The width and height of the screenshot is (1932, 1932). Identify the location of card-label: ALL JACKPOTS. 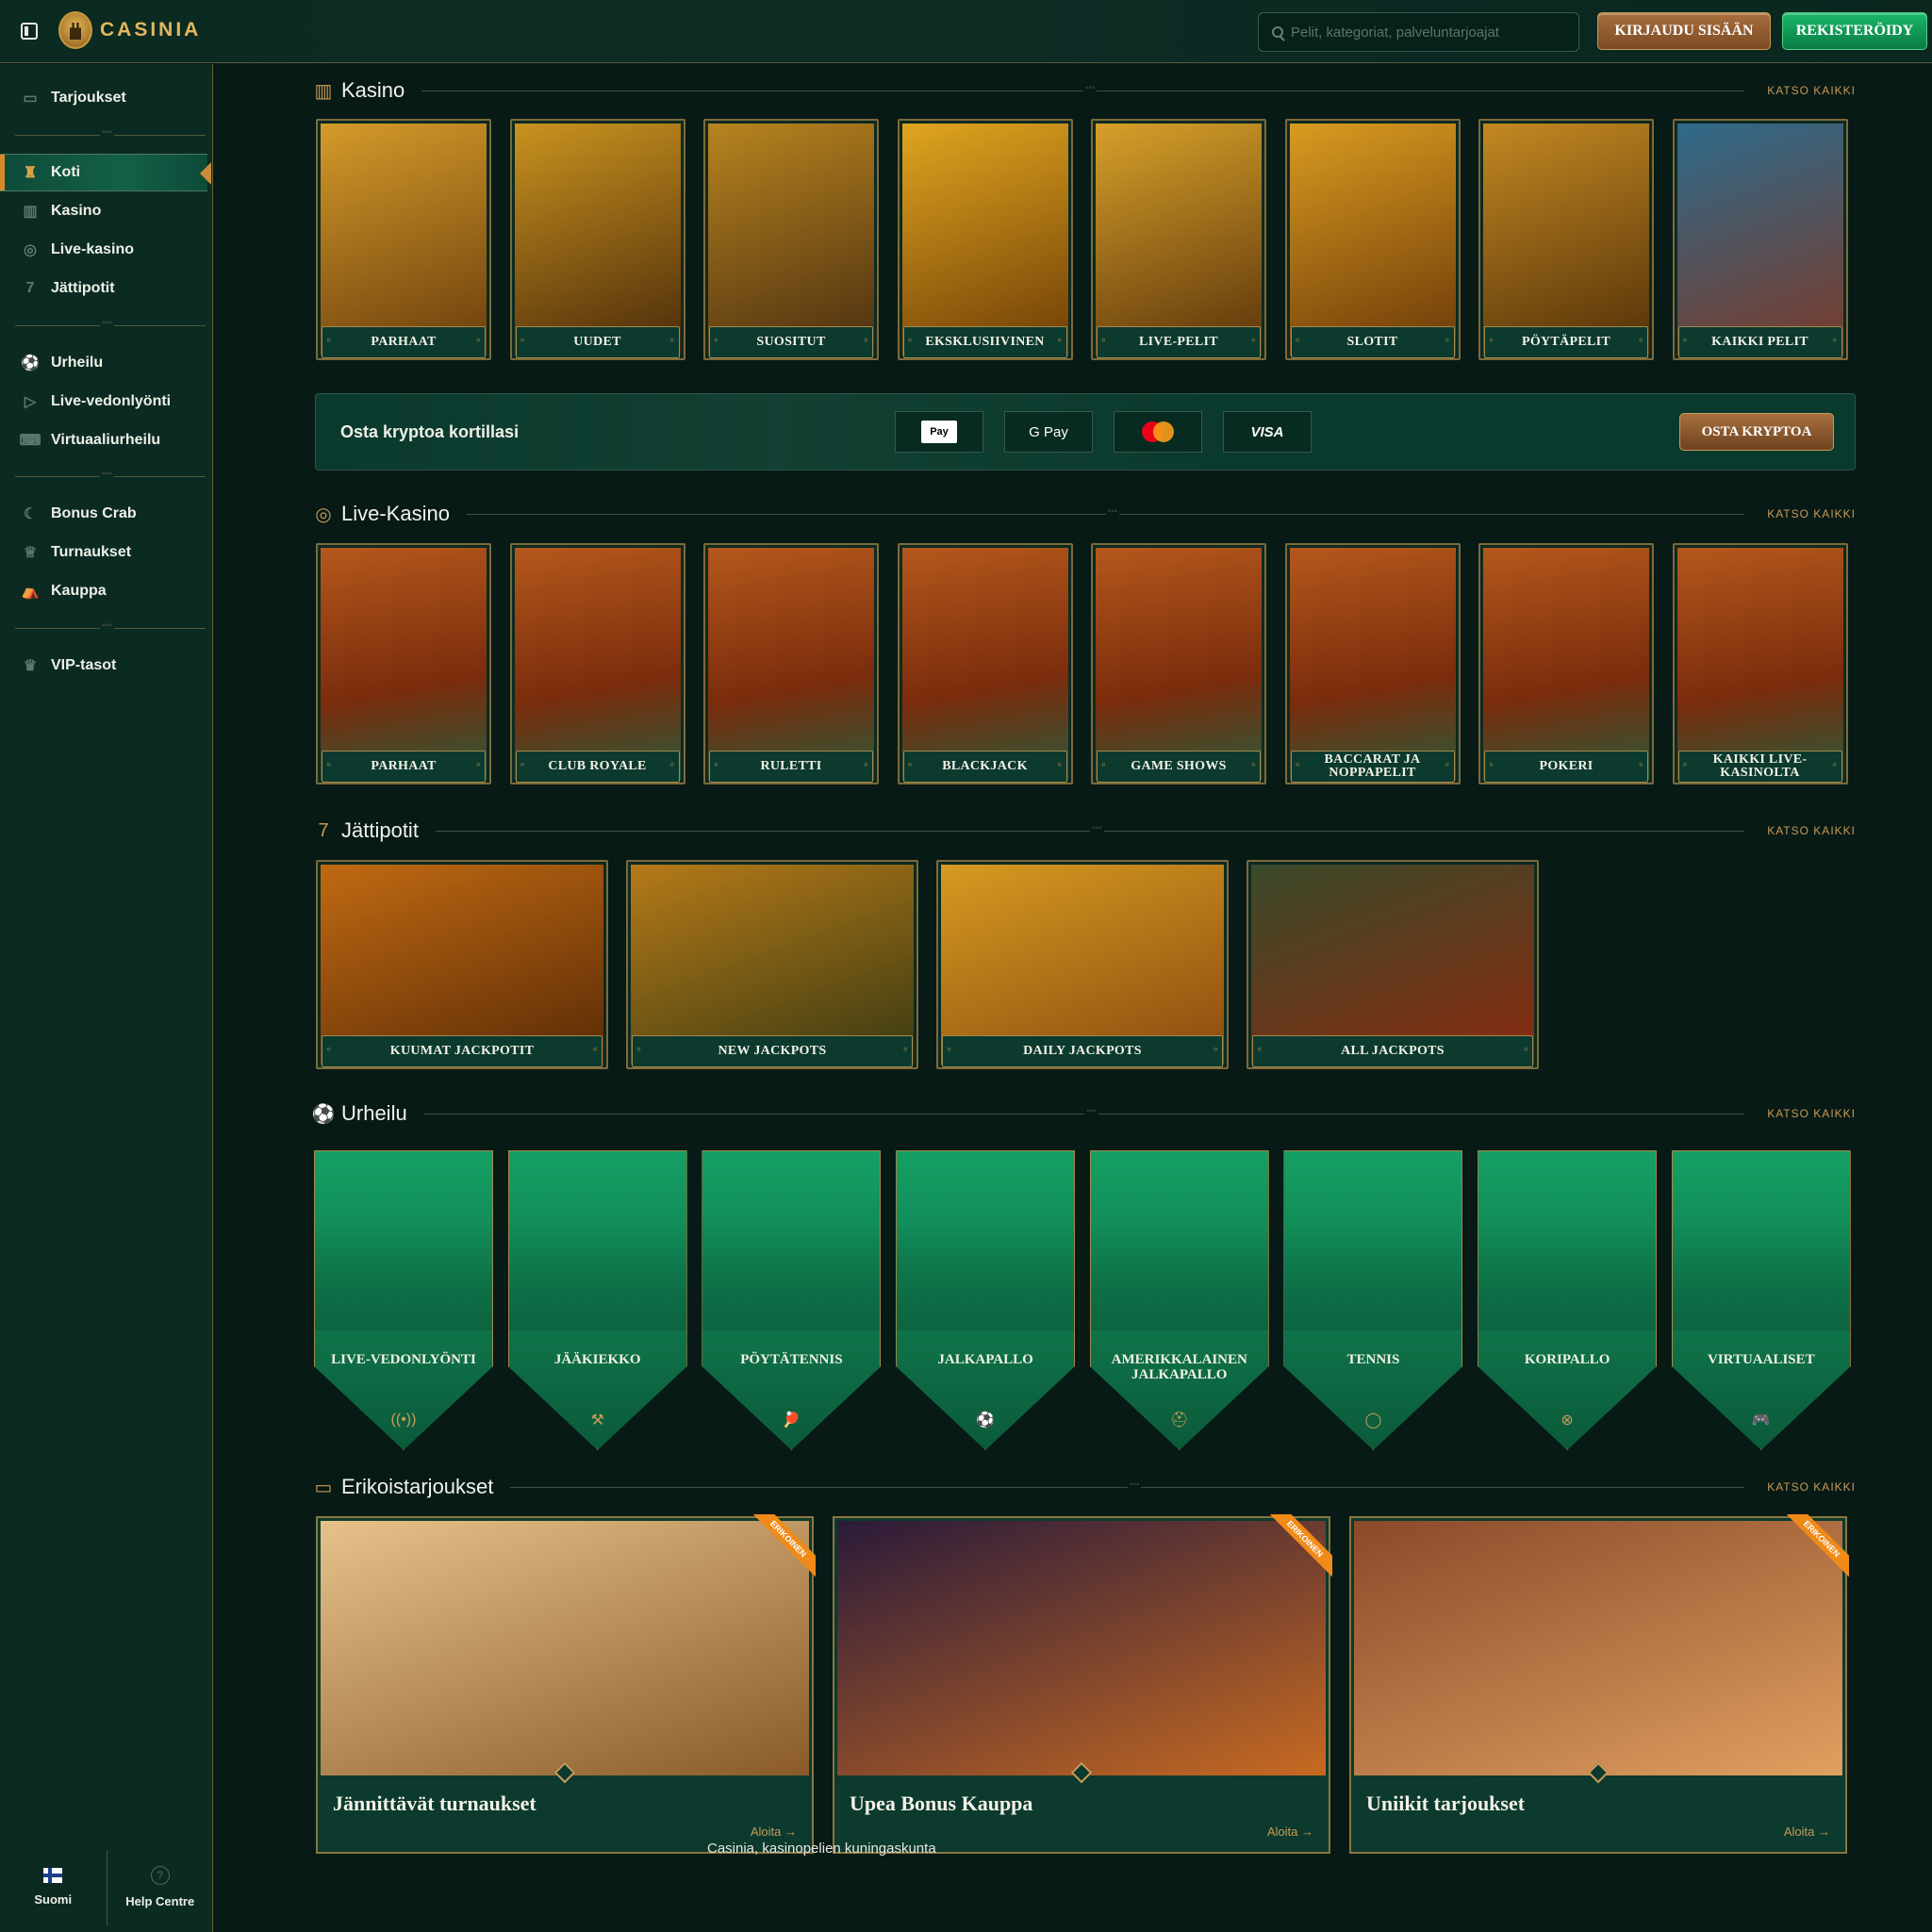
(1392, 1051).